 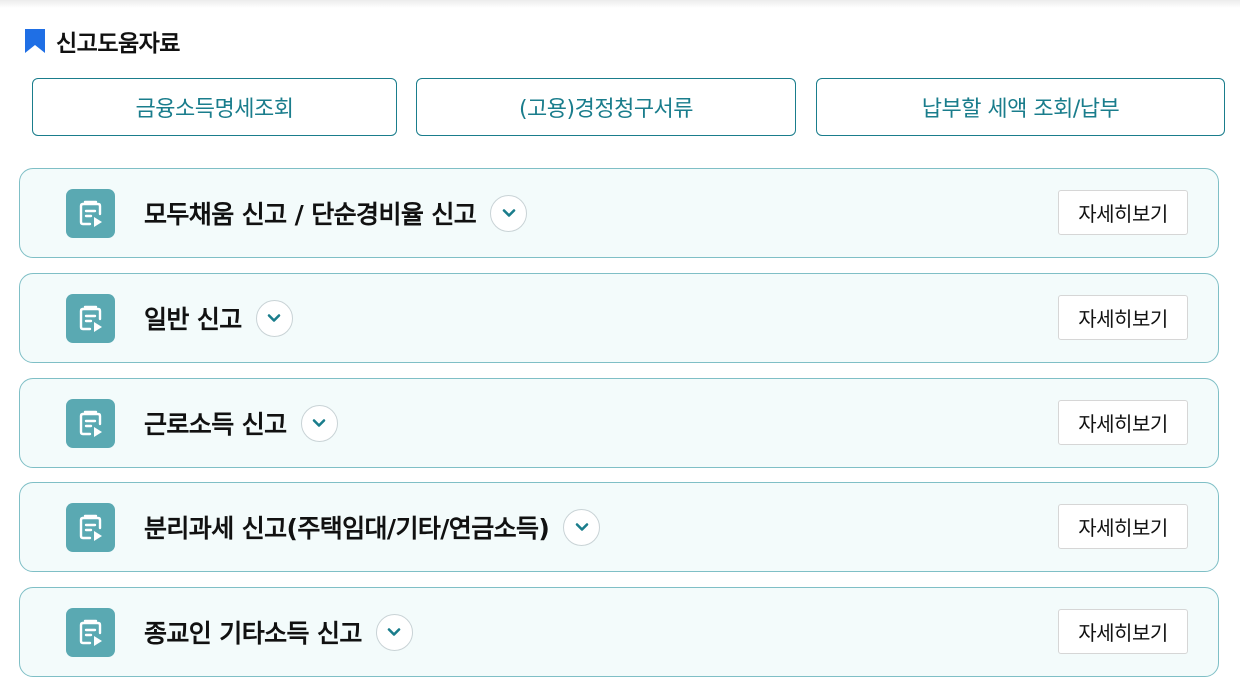 I want to click on card-title-row: 분리과세 신고(주택임대/기타/연금소득), so click(x=372, y=527).